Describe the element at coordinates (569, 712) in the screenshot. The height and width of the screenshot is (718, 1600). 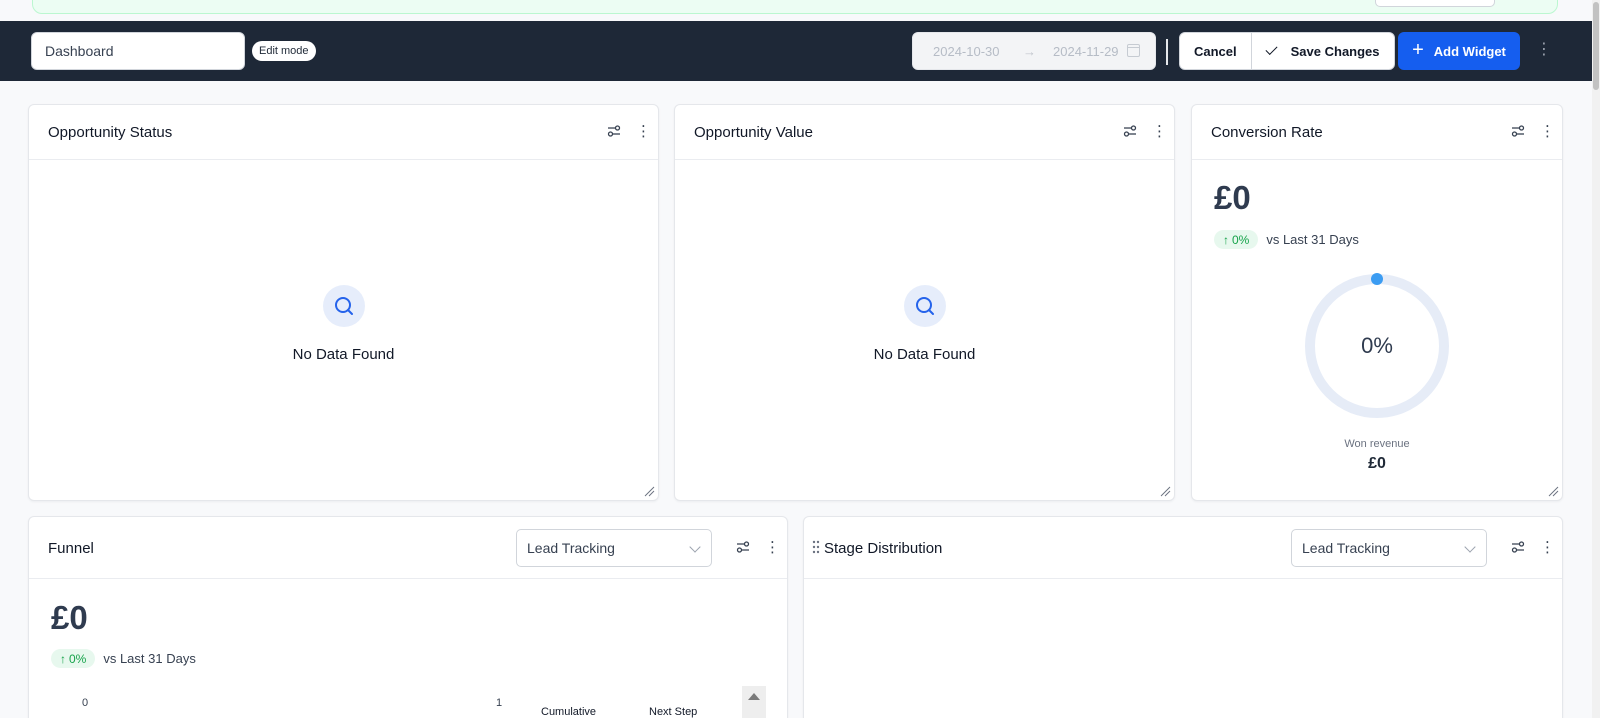
I see `column-header-cumulative: Cumulative` at that location.